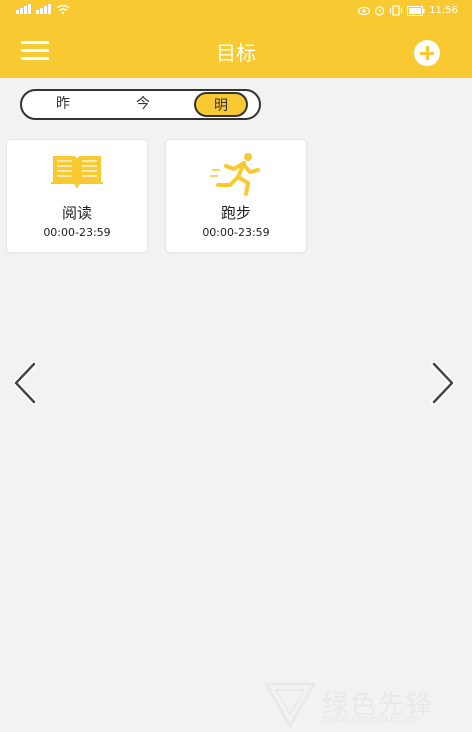 This screenshot has height=732, width=472. I want to click on watermark-logo-icon, so click(290, 706).